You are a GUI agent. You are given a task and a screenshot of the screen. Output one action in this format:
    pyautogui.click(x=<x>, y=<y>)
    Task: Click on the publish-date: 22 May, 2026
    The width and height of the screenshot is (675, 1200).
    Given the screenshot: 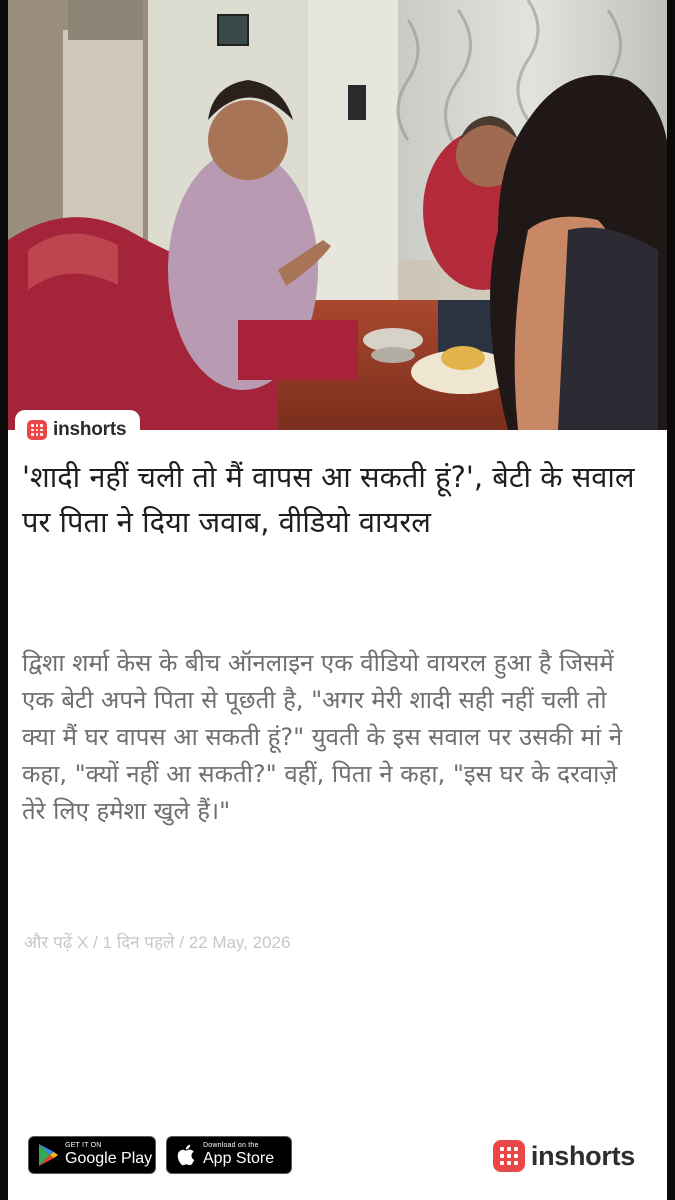 What is the action you would take?
    pyautogui.click(x=239, y=942)
    